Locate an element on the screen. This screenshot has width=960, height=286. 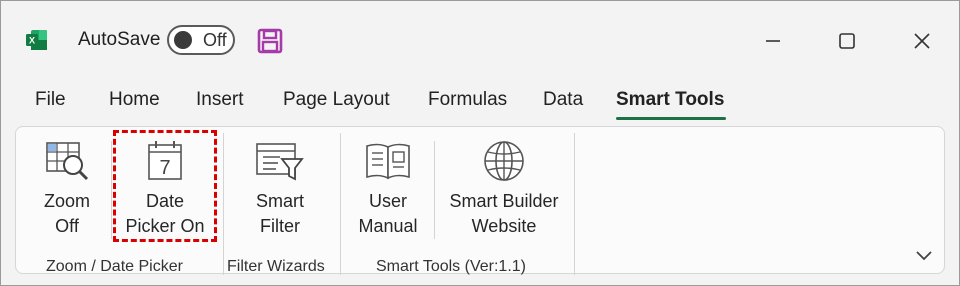
tab-formulas: Formulas is located at coordinates (467, 100).